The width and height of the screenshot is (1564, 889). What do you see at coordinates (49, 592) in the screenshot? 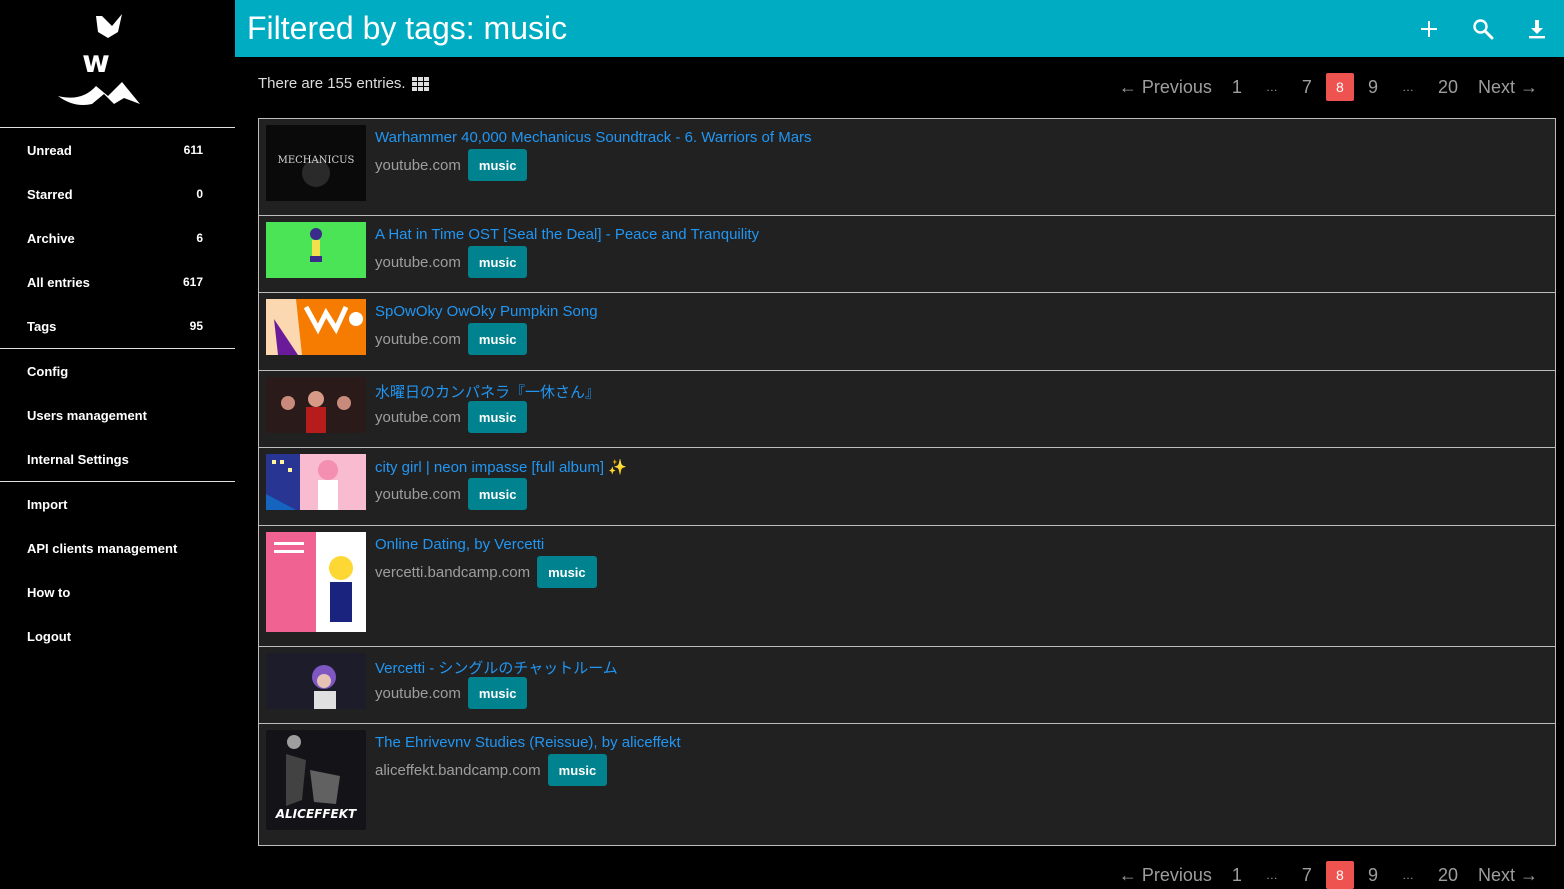
I see `sidebar-item-label: How to` at bounding box center [49, 592].